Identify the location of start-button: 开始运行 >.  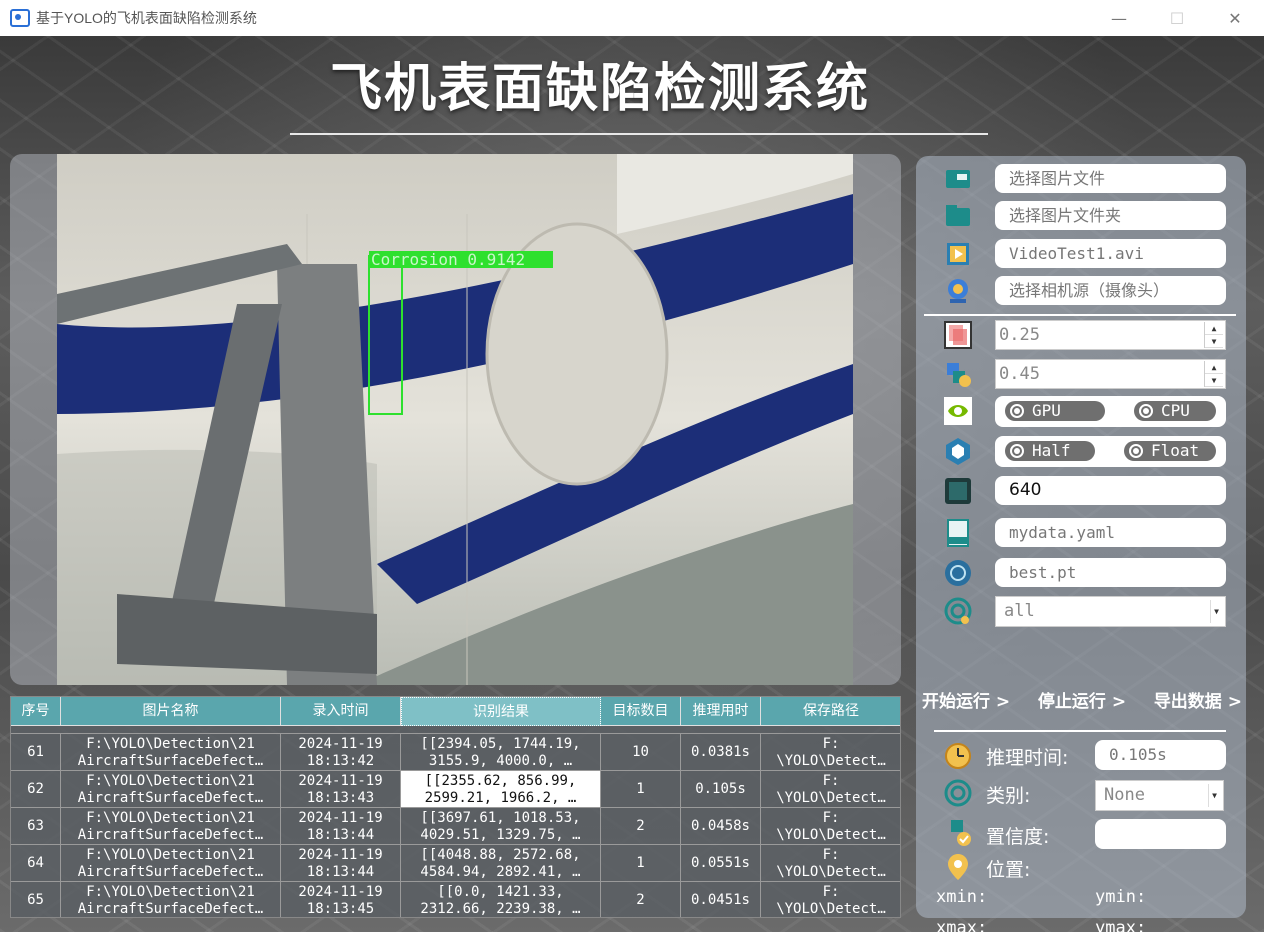
(966, 699).